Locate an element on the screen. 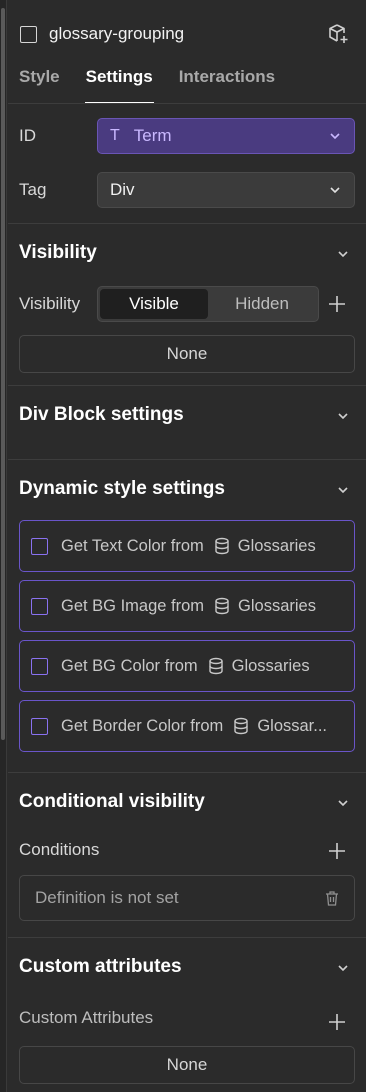 The image size is (366, 1092). dynamic-style-item-bg-image: Get BG Image from Glossaries is located at coordinates (187, 606).